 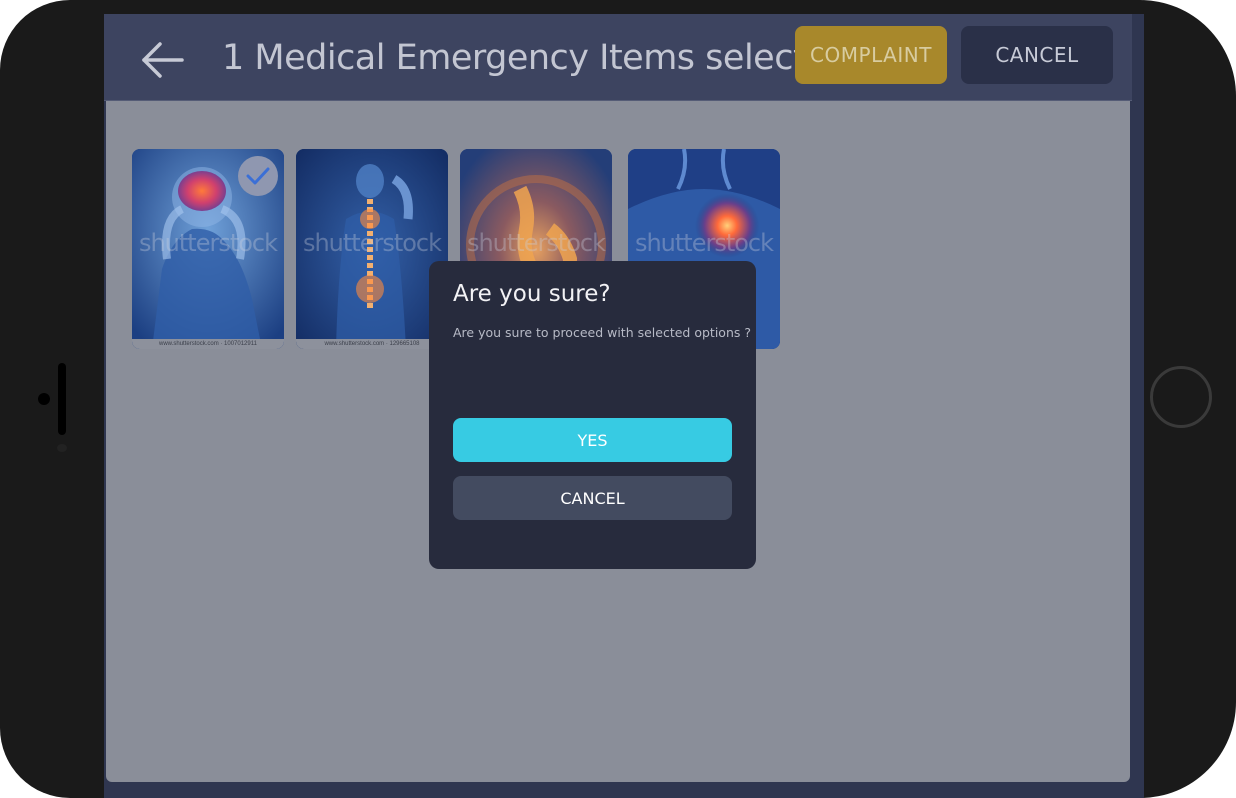 I want to click on camera-dot, so click(x=44, y=399).